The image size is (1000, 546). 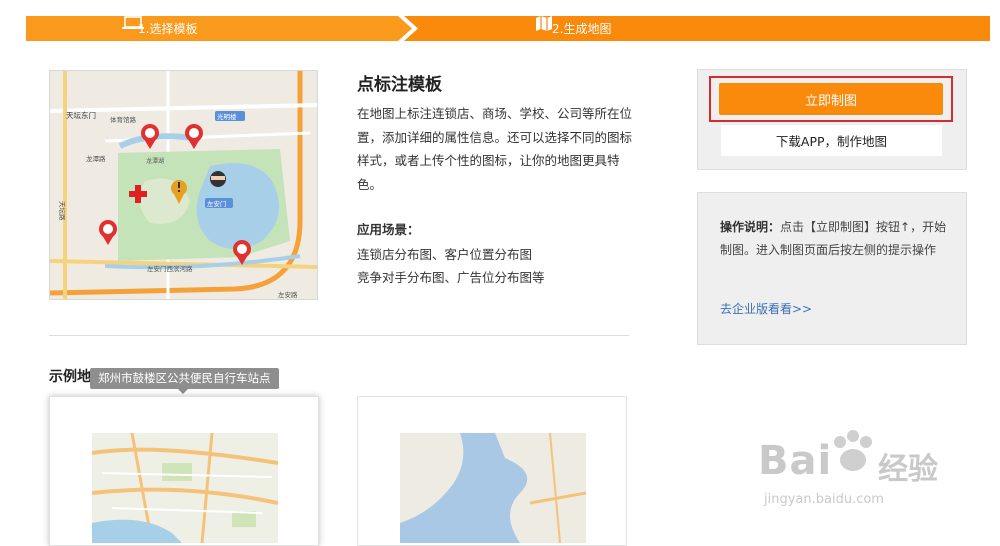 I want to click on map-label-longtan-road: 龙潭路, so click(x=96, y=158).